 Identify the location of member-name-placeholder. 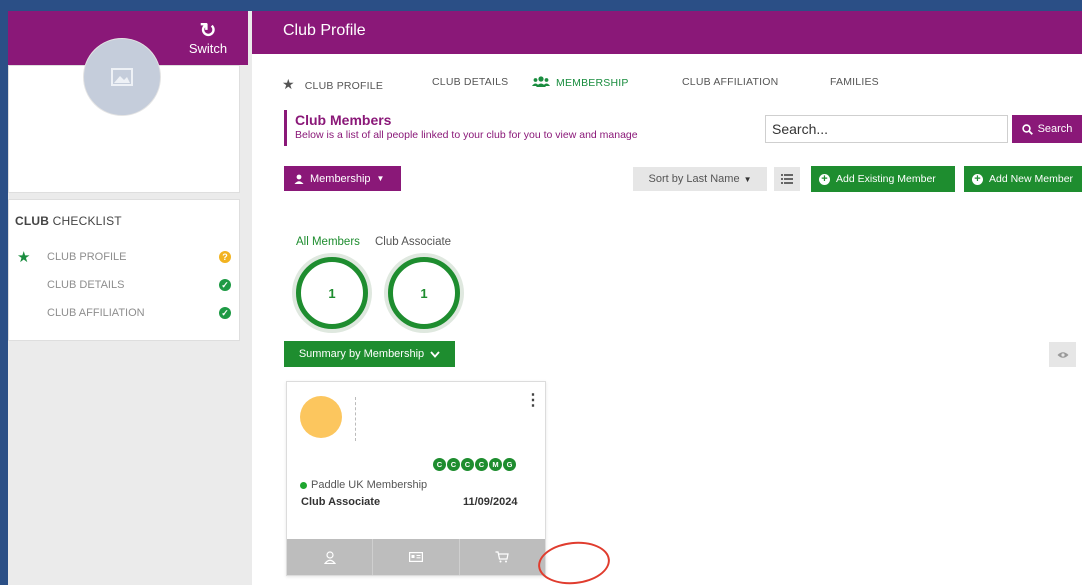
(356, 419).